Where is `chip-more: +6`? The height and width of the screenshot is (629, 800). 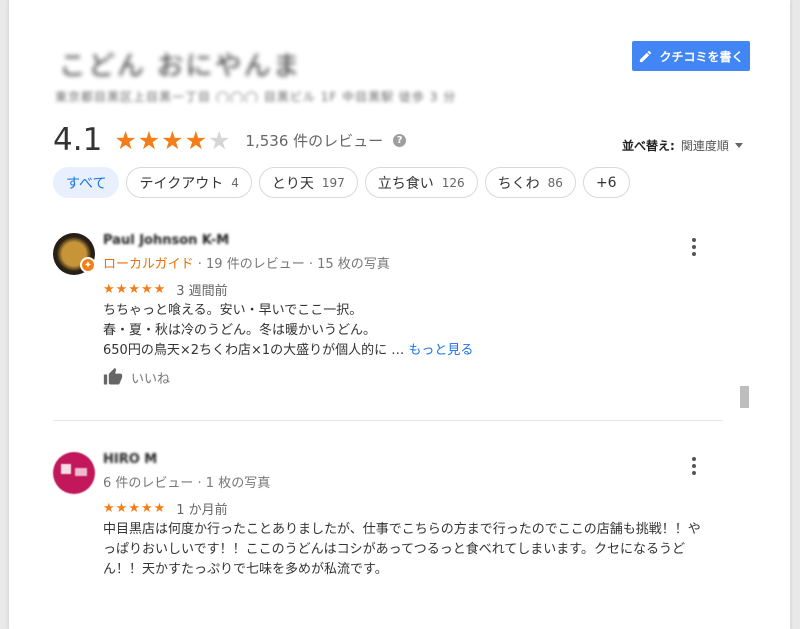 chip-more: +6 is located at coordinates (606, 182).